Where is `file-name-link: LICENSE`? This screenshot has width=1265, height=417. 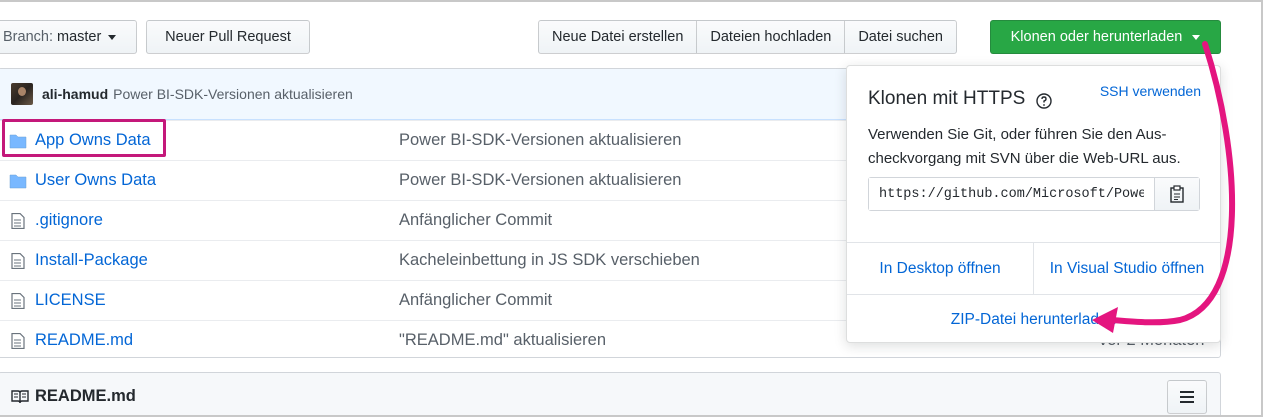 file-name-link: LICENSE is located at coordinates (70, 300).